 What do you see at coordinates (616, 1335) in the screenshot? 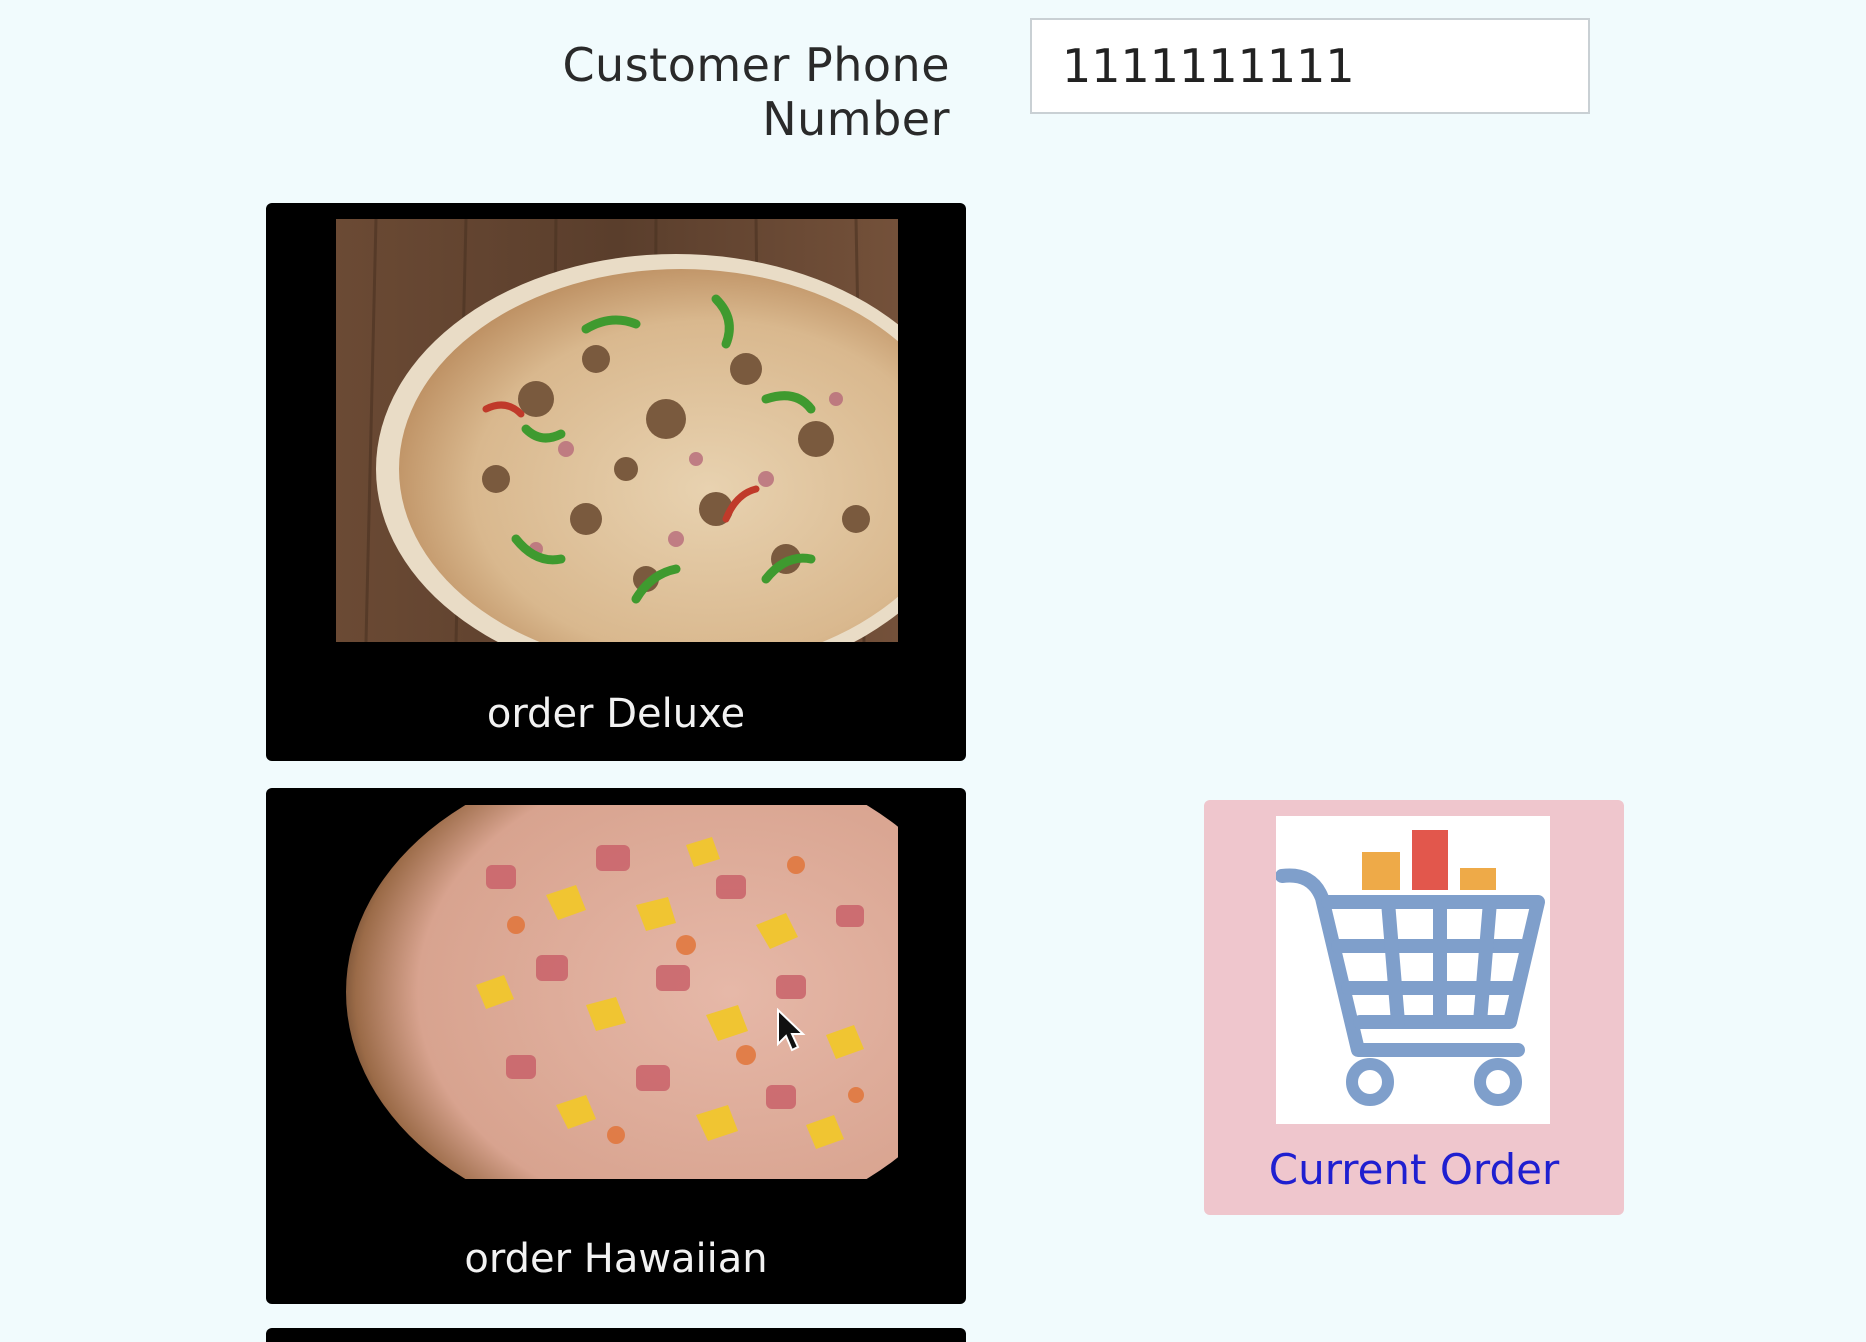
I see `pizza-card-partial` at bounding box center [616, 1335].